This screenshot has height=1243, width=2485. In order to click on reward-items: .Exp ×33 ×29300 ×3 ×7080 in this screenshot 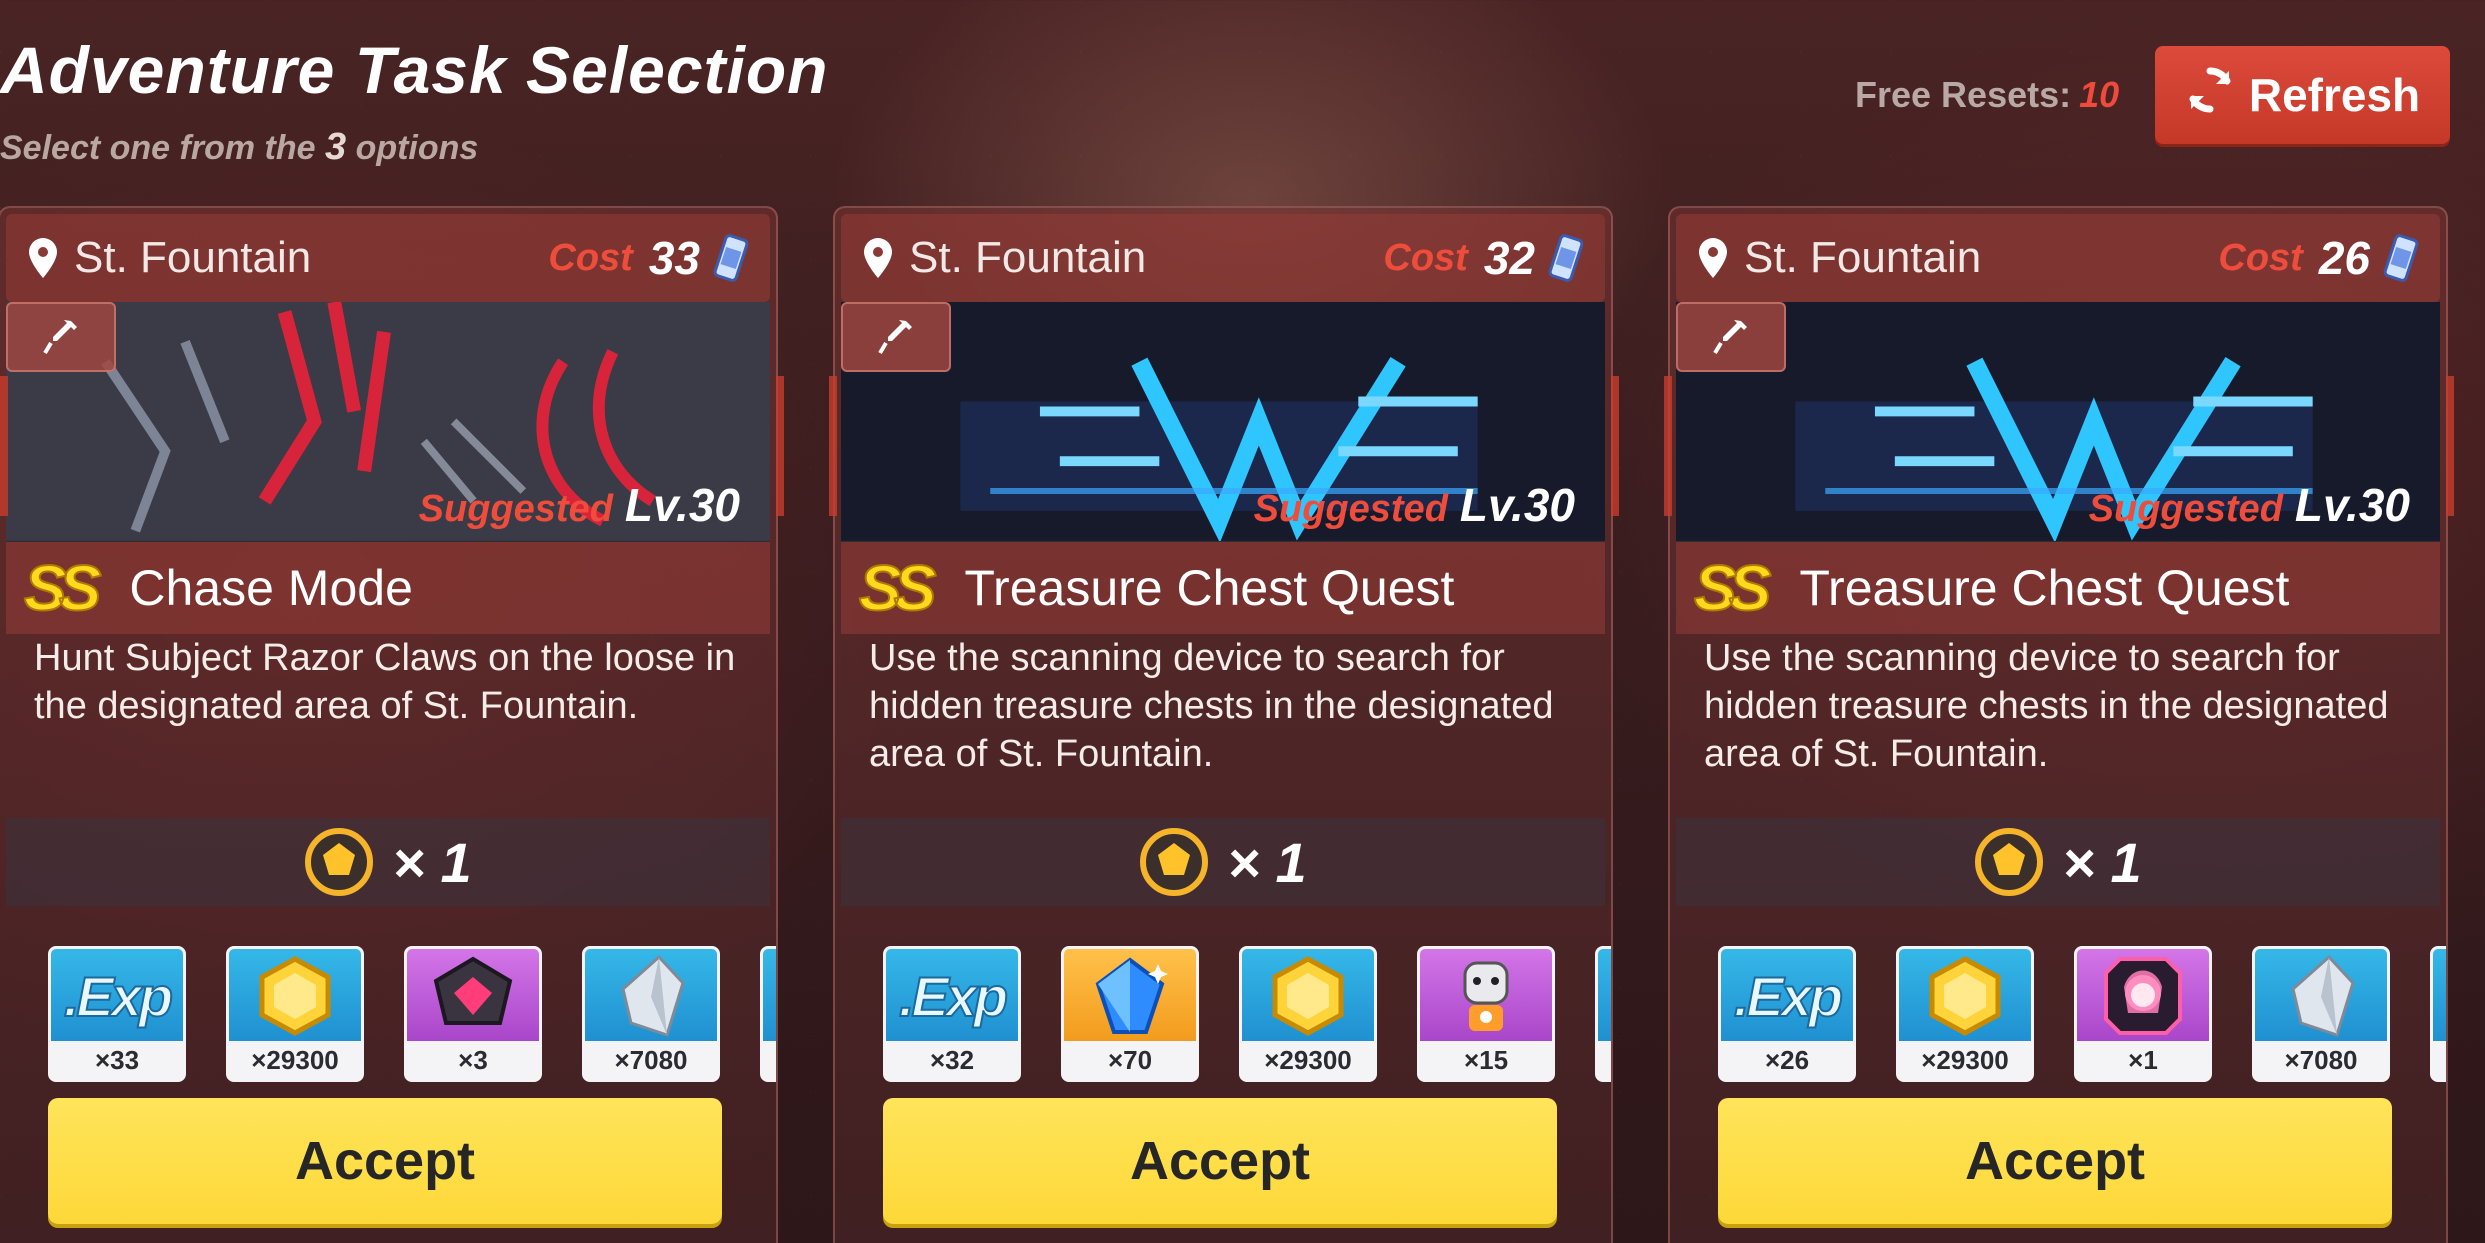, I will do `click(412, 1014)`.